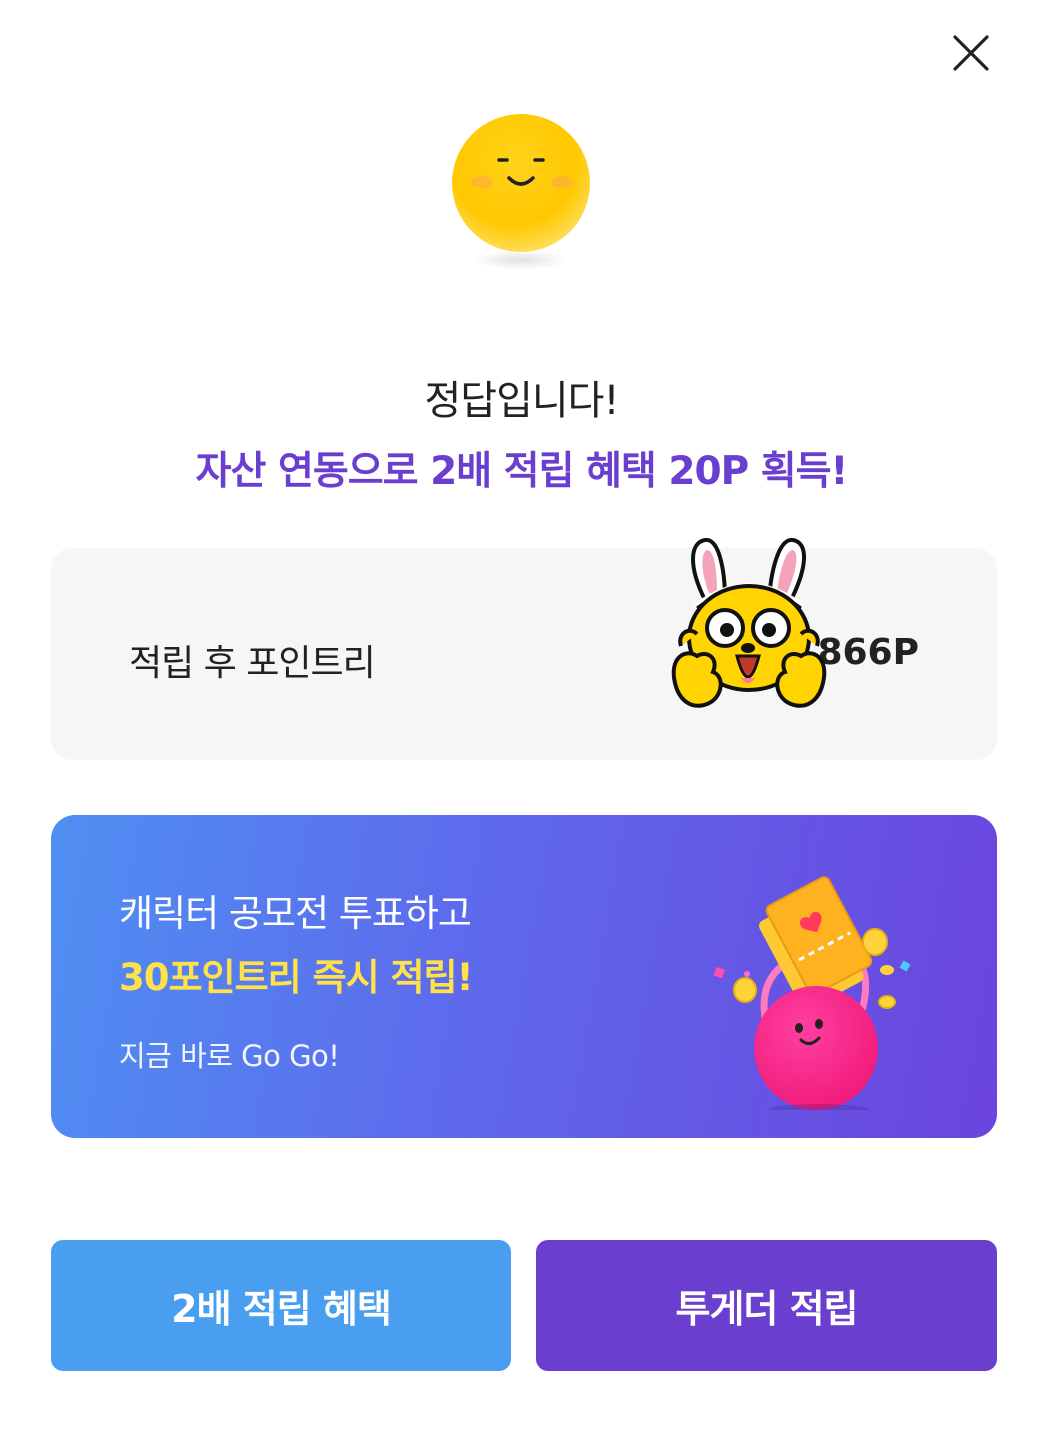  What do you see at coordinates (521, 195) in the screenshot?
I see `smiling-face-icon` at bounding box center [521, 195].